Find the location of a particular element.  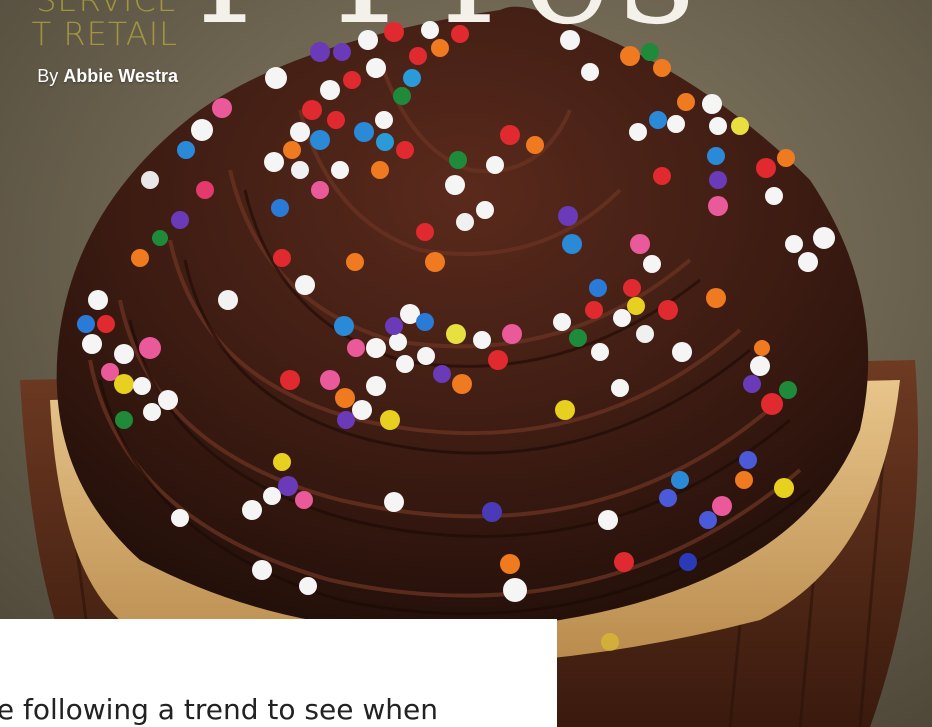

article-body-text: re following a trend to see when is located at coordinates (219, 709).